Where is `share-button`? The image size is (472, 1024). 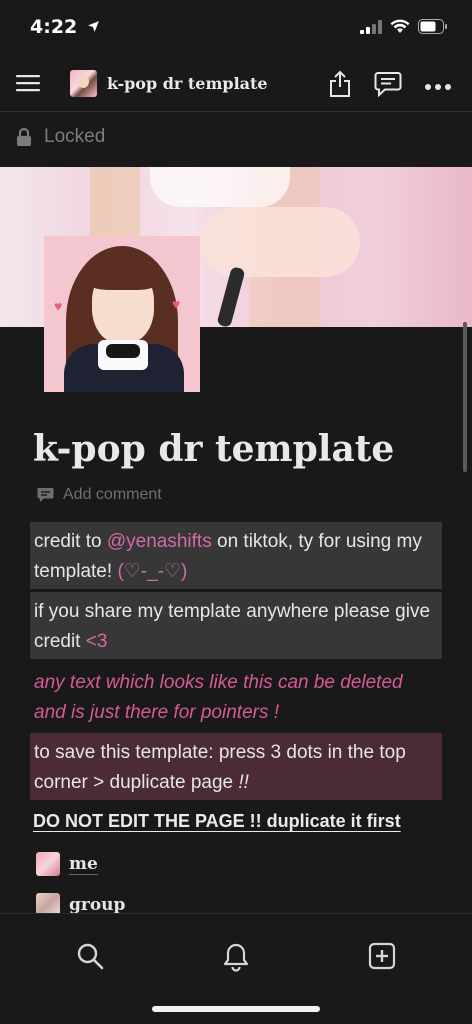 share-button is located at coordinates (340, 86).